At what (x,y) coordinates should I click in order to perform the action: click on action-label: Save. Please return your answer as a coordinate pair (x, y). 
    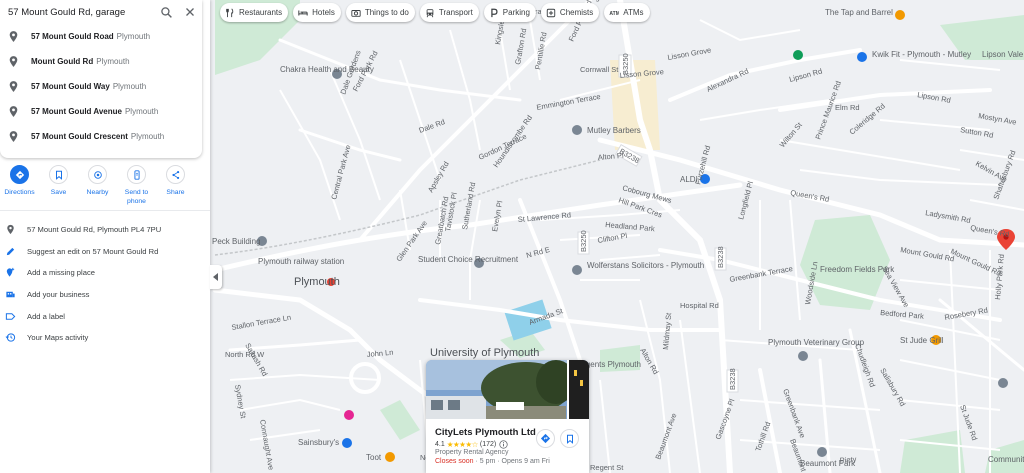
    Looking at the image, I should click on (58, 192).